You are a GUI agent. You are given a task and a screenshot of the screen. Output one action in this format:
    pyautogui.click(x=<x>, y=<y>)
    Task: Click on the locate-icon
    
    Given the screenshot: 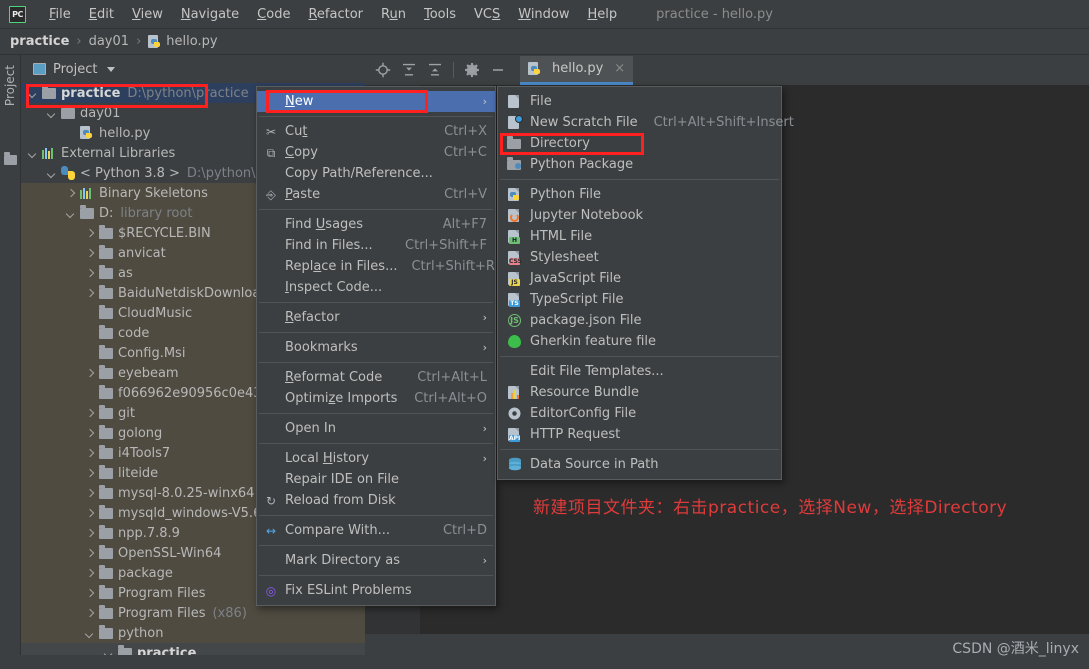 What is the action you would take?
    pyautogui.click(x=383, y=70)
    